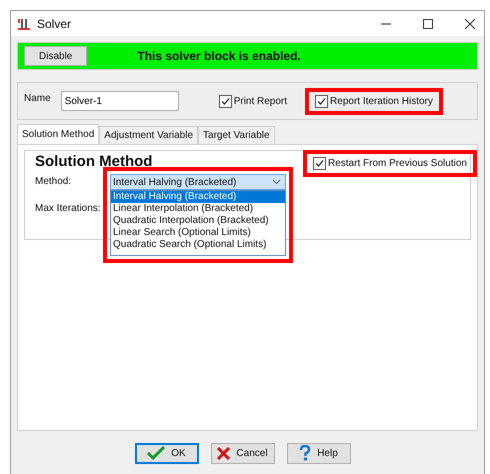  I want to click on method-dropdown: Interval Halving (Bracketed), so click(198, 182).